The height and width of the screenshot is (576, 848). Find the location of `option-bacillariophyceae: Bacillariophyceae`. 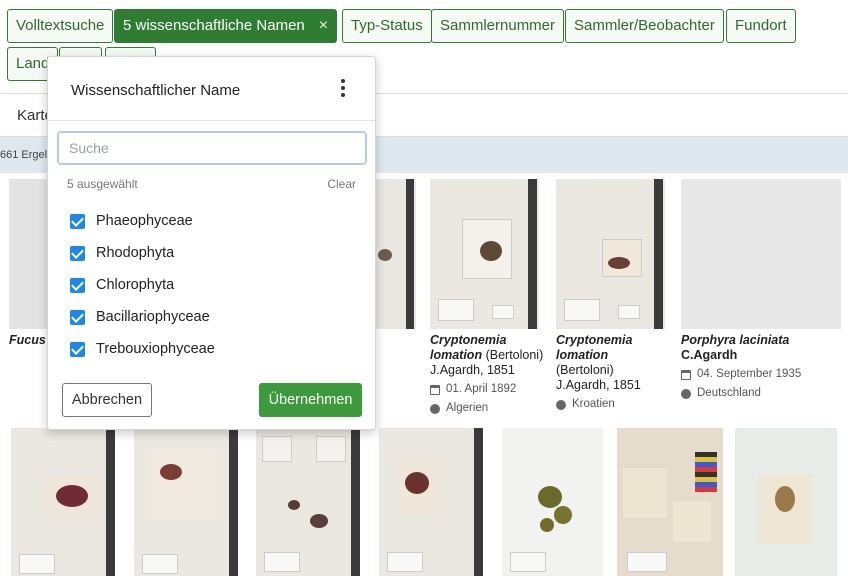

option-bacillariophyceae: Bacillariophyceae is located at coordinates (140, 317).